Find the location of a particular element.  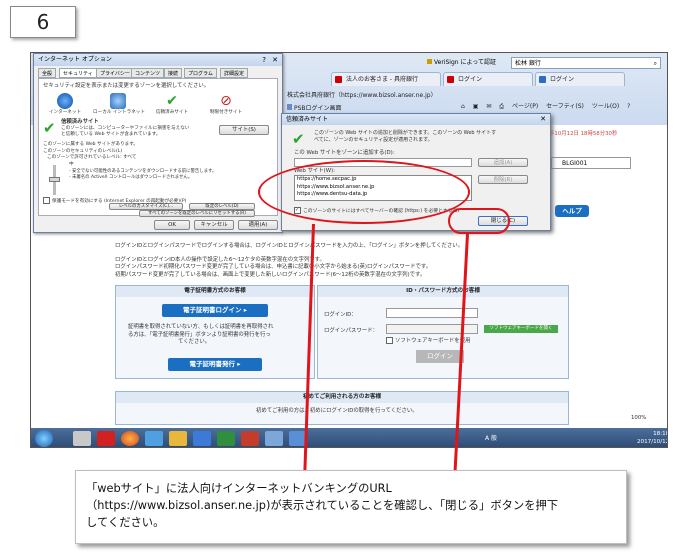

software-keyboard-option: ソフトウェアキーボードを使用 is located at coordinates (428, 341).